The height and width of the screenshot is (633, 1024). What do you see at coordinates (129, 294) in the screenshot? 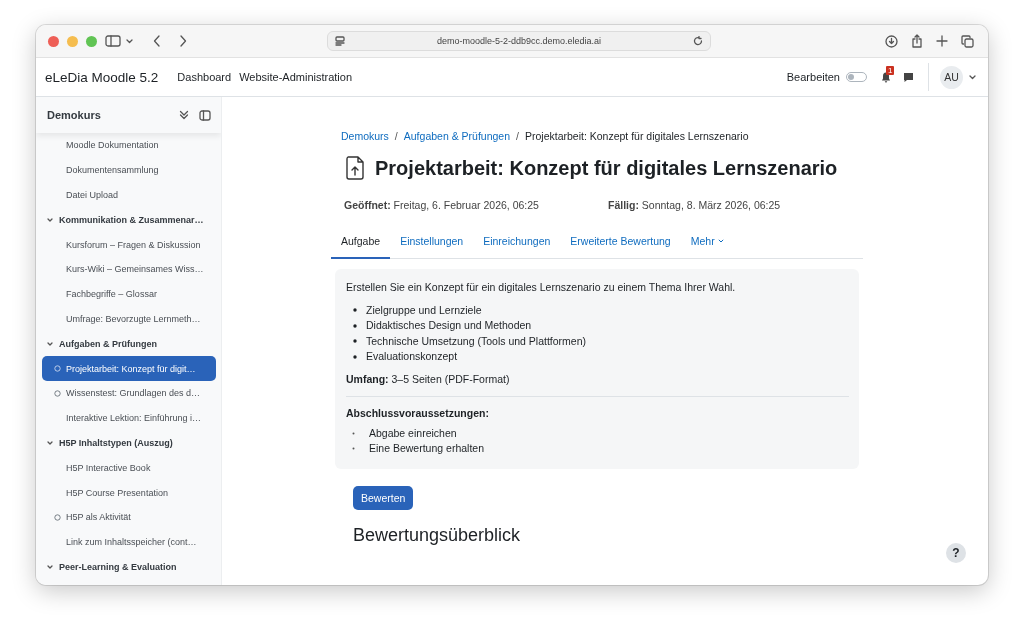
I see `course-activity: Fachbegriffe – Glossar` at bounding box center [129, 294].